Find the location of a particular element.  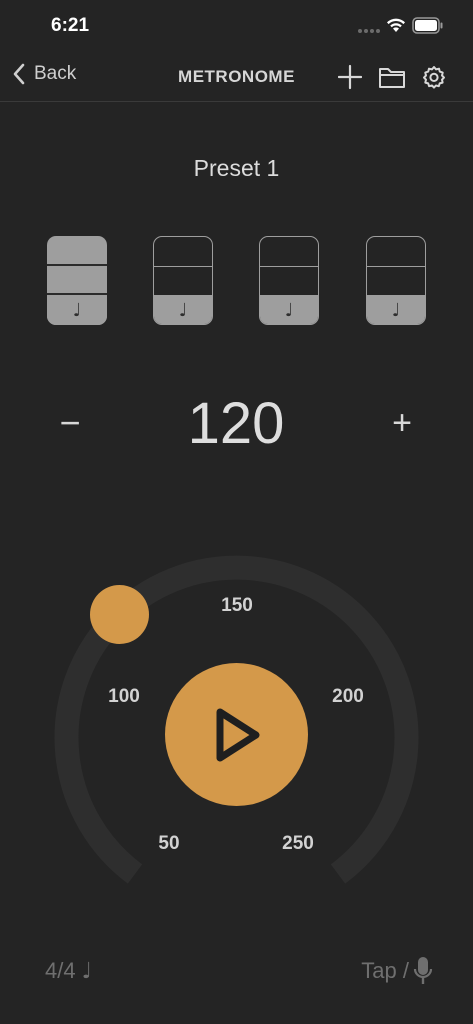

beat-2: ♩ is located at coordinates (183, 280).